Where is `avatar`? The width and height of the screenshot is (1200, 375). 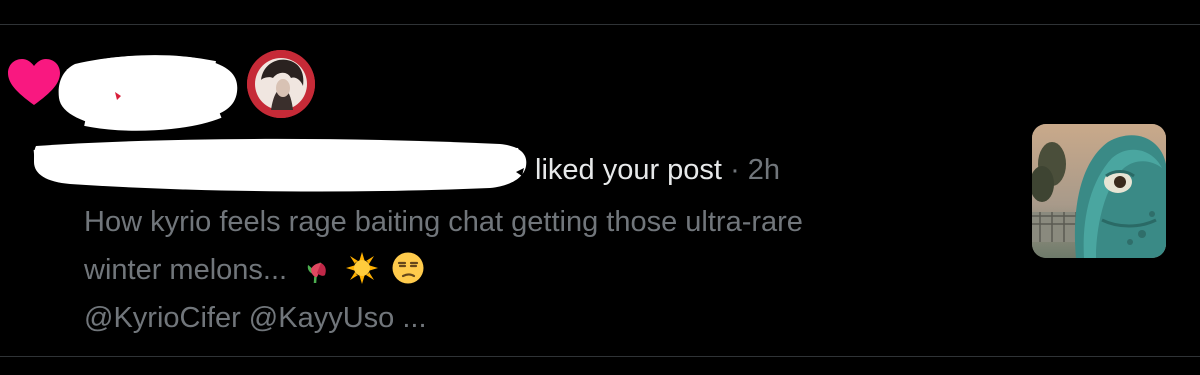
avatar is located at coordinates (281, 84).